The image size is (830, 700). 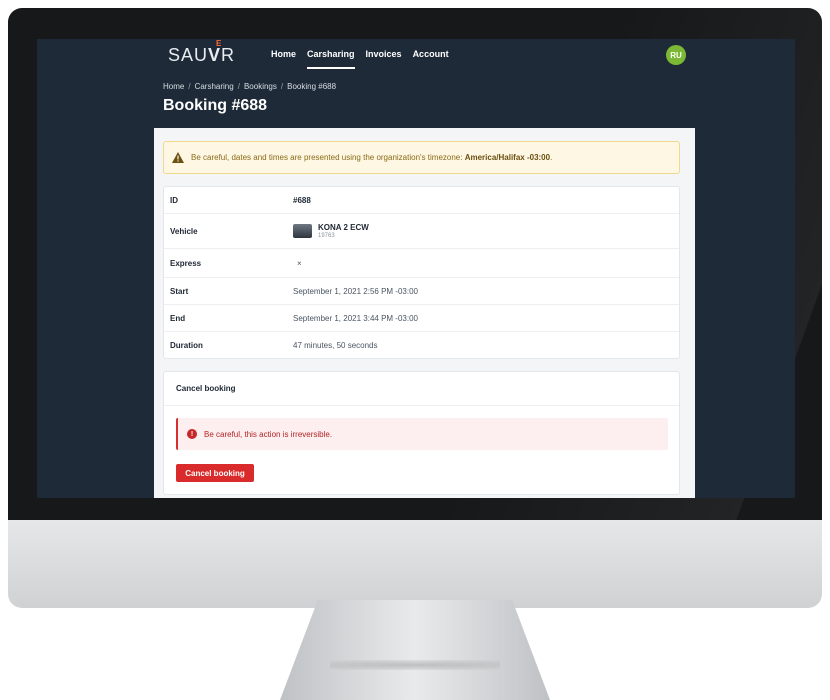 What do you see at coordinates (676, 55) in the screenshot?
I see `avatar: RU` at bounding box center [676, 55].